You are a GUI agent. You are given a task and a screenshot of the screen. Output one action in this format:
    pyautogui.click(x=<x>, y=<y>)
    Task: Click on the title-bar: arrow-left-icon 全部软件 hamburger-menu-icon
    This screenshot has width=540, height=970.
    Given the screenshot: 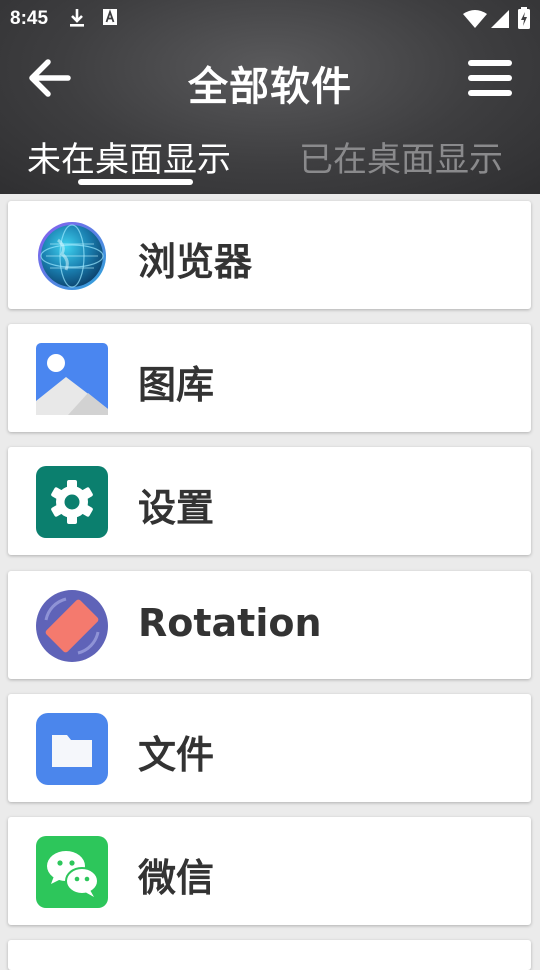 What is the action you would take?
    pyautogui.click(x=270, y=77)
    